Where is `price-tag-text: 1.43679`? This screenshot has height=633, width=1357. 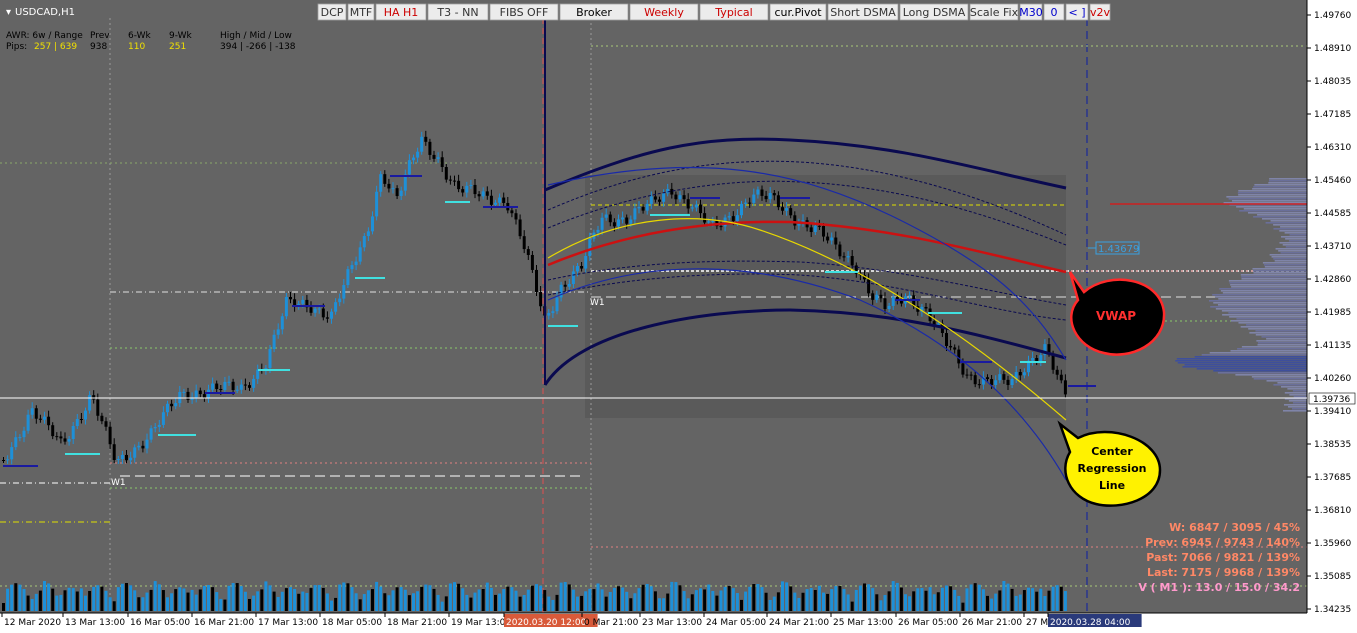
price-tag-text: 1.43679 is located at coordinates (1118, 249).